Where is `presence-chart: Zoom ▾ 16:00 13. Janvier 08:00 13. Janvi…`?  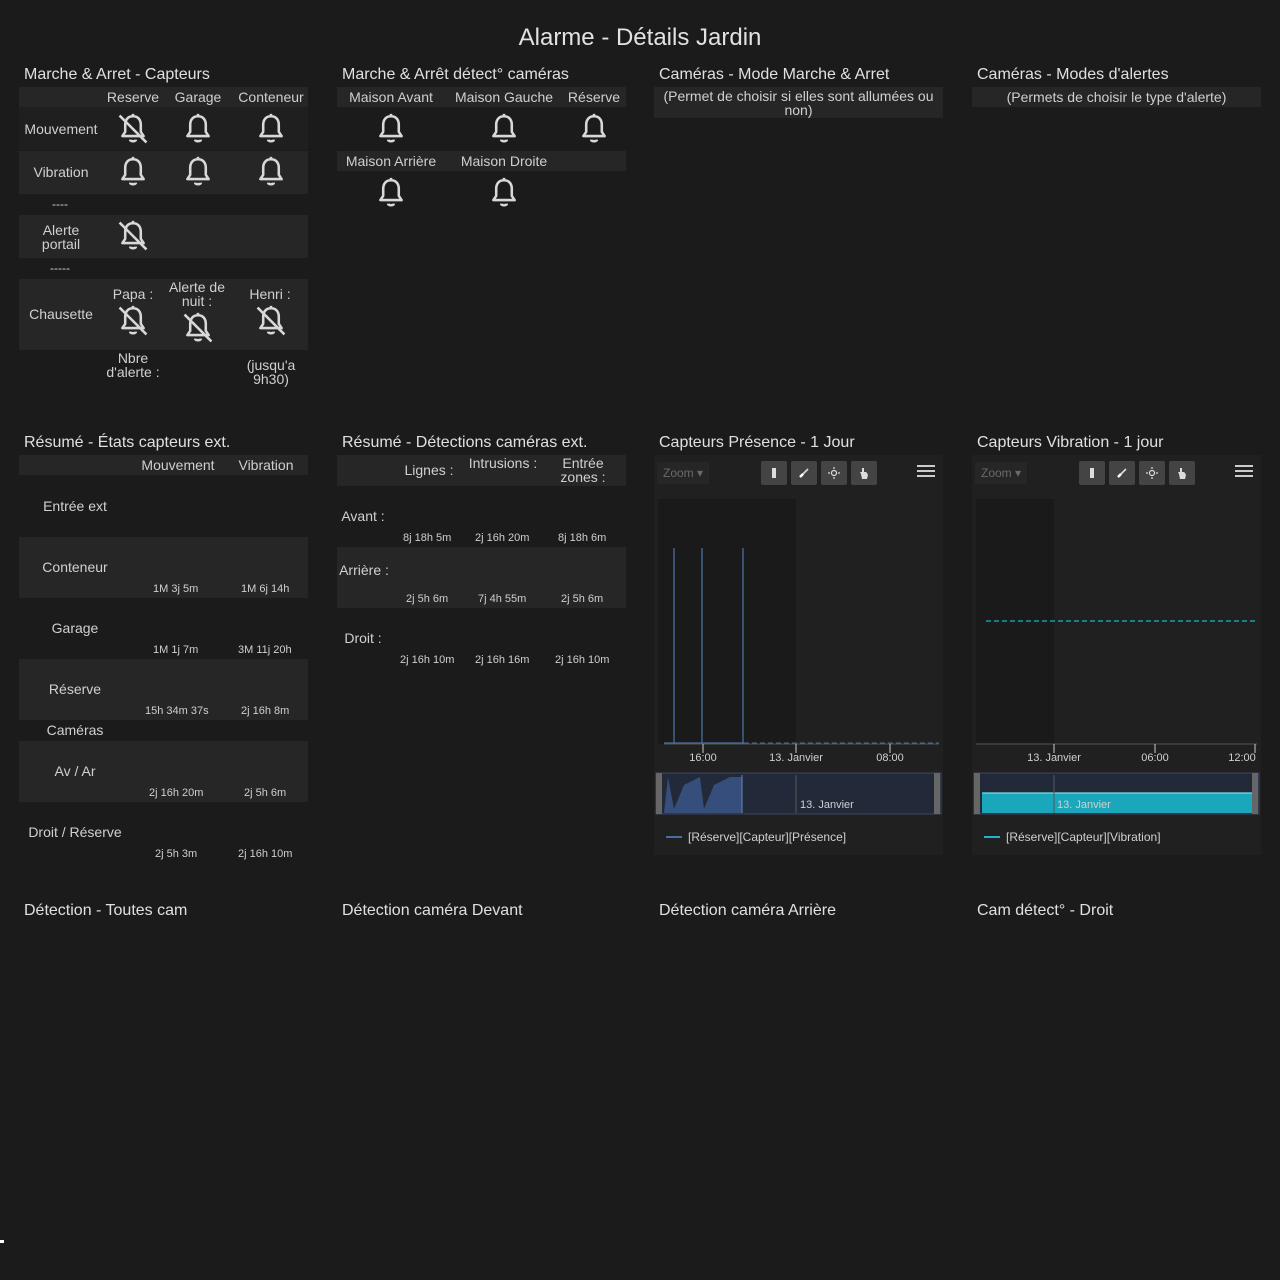
presence-chart: Zoom ▾ 16:00 13. Janvier 08:00 13. Janvi… is located at coordinates (798, 655).